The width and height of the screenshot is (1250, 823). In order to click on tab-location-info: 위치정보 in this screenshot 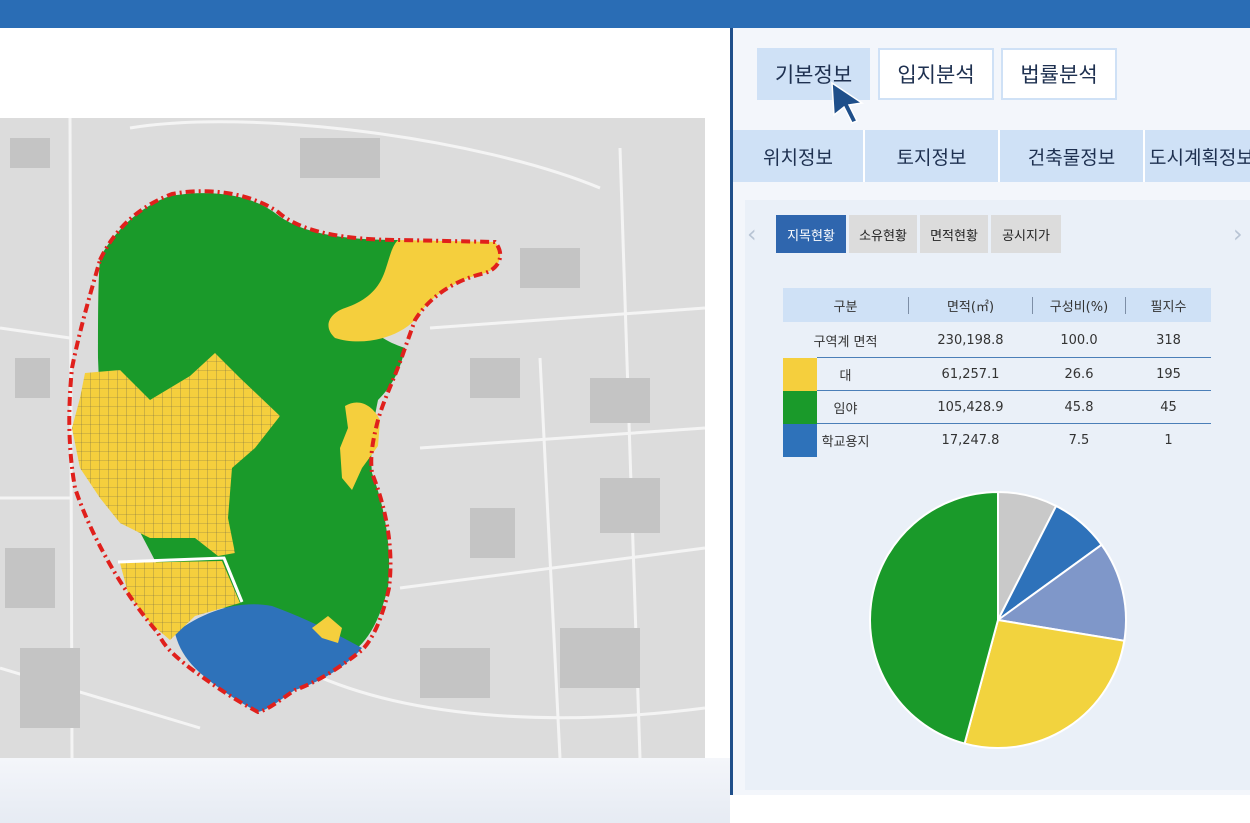, I will do `click(799, 156)`.